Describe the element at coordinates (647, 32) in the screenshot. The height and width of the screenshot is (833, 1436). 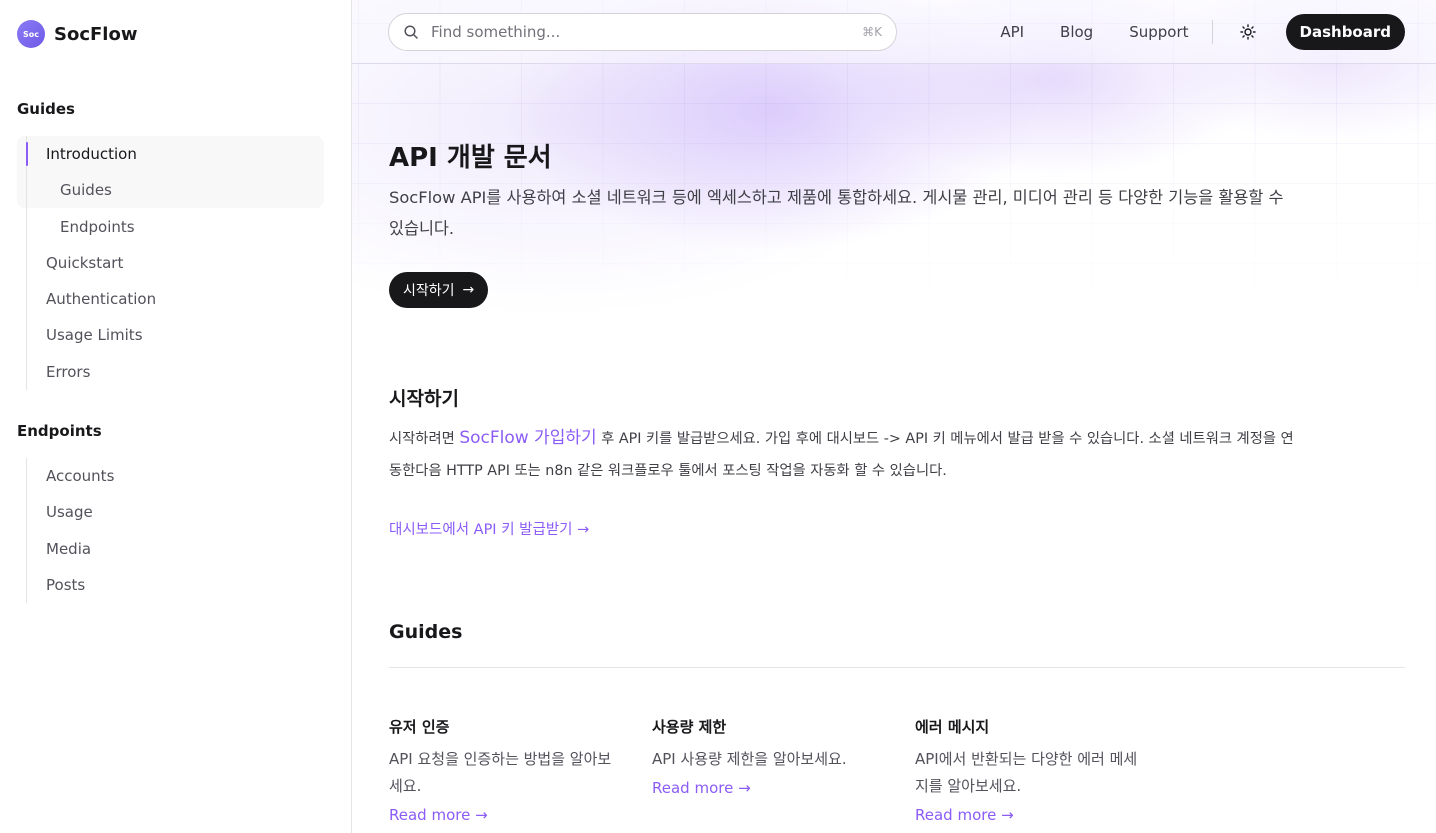
I see `search-input` at that location.